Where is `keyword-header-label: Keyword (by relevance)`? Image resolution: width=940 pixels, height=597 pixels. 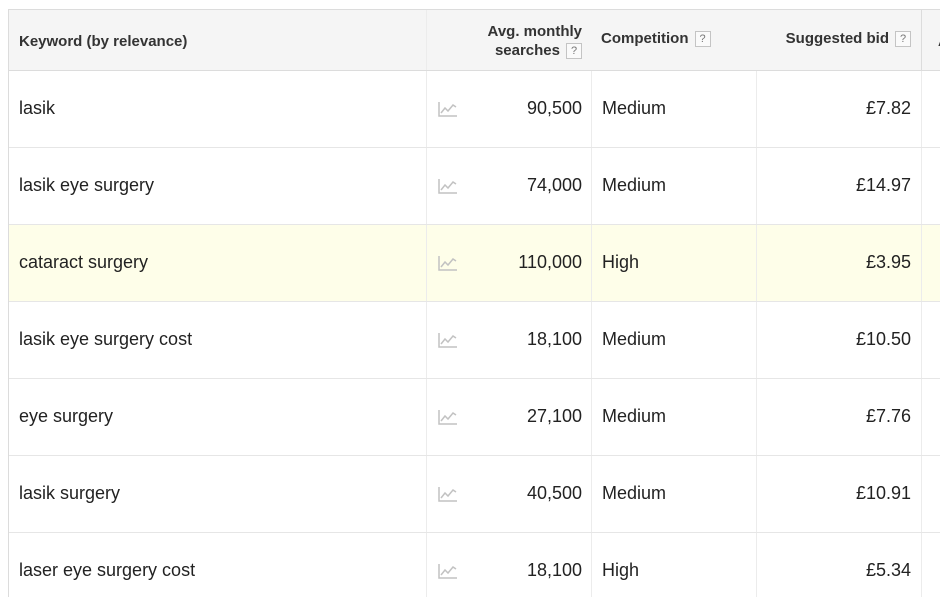
keyword-header-label: Keyword (by relevance) is located at coordinates (103, 41).